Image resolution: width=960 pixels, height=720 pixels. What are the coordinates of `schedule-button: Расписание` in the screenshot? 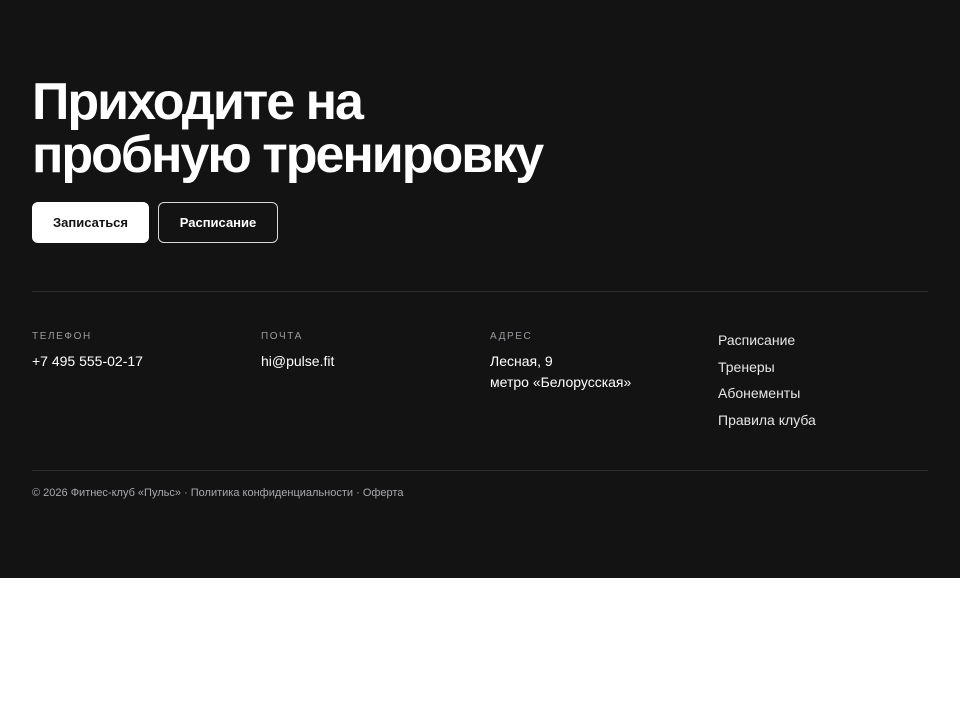 It's located at (218, 222).